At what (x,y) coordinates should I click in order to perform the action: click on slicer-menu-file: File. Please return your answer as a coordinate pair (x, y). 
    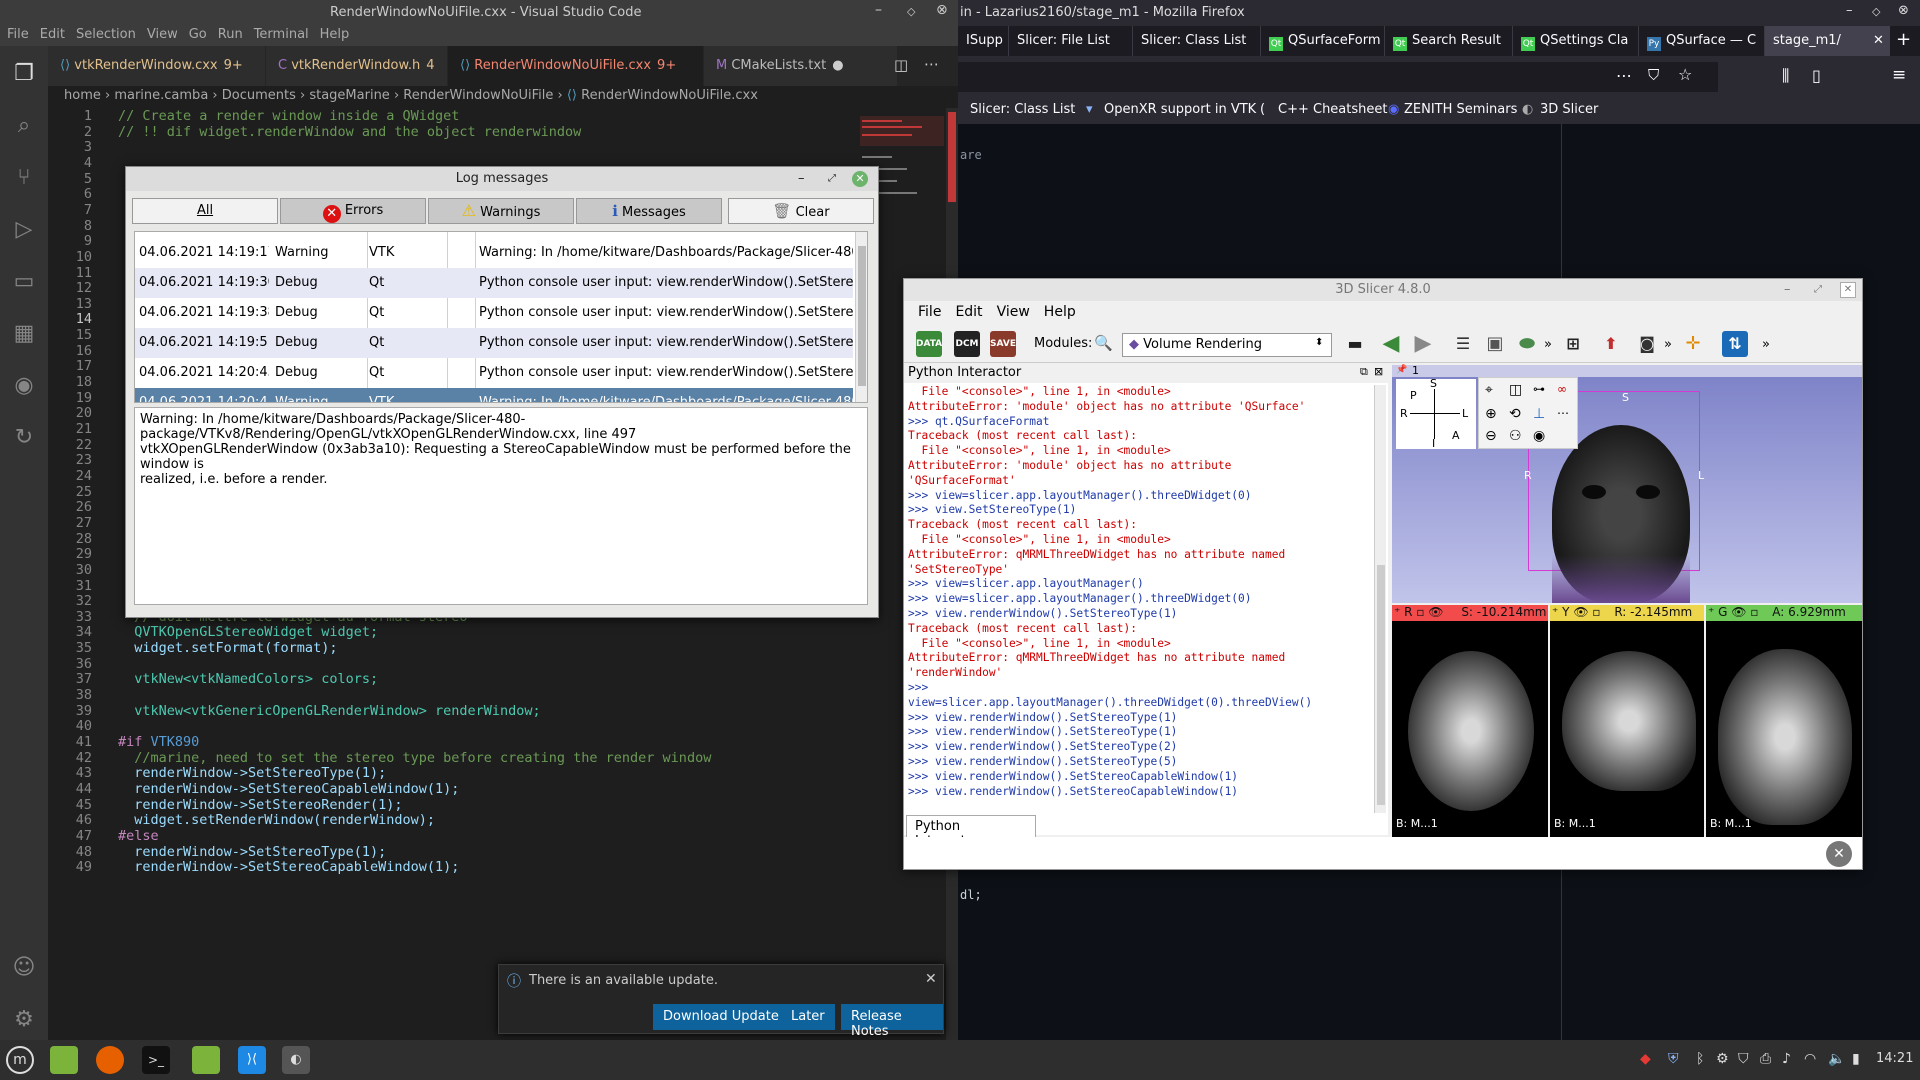
    Looking at the image, I should click on (929, 312).